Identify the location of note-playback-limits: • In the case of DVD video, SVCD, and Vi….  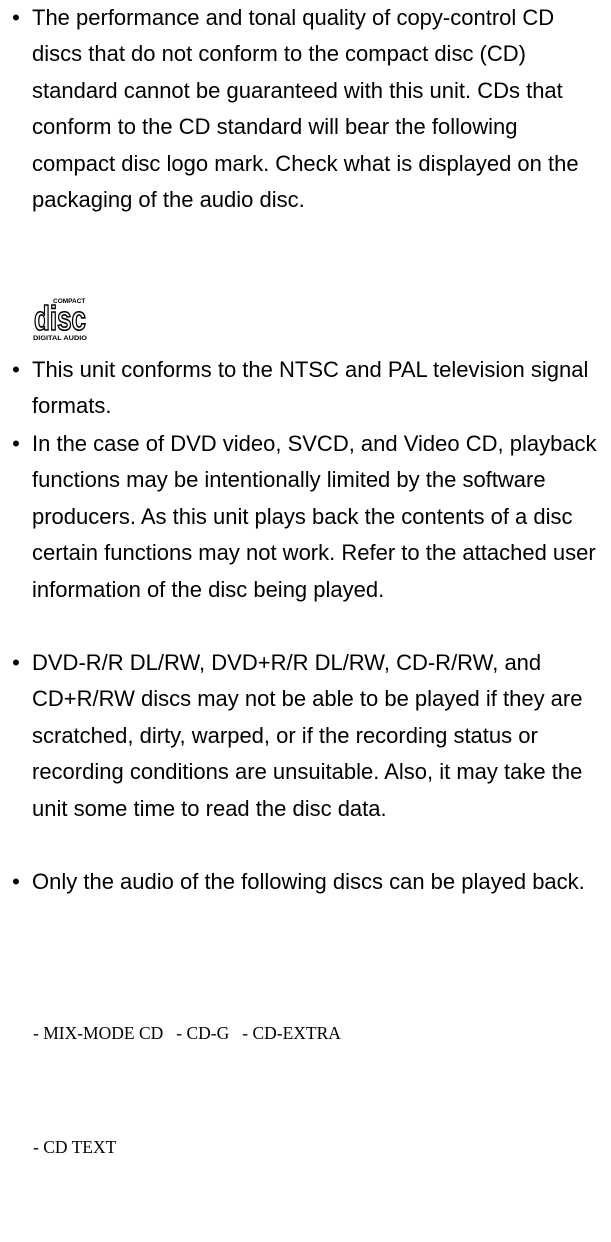
(298, 517).